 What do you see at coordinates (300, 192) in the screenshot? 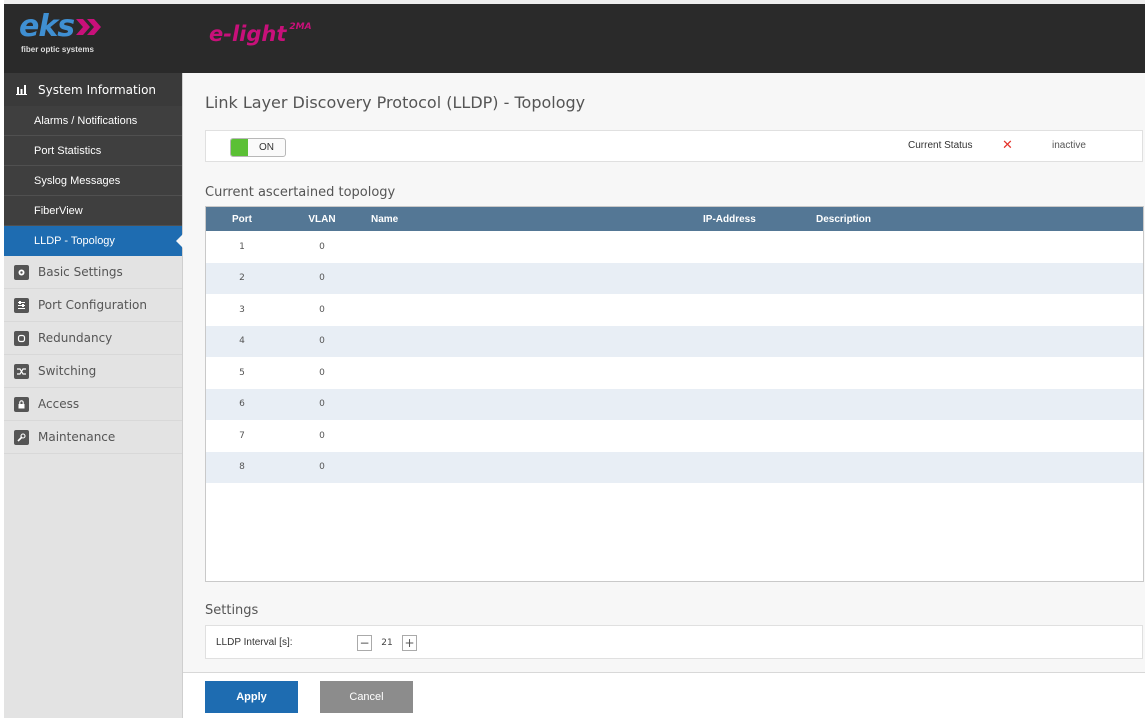
I see `topology-section-title: Current ascertained topology` at bounding box center [300, 192].